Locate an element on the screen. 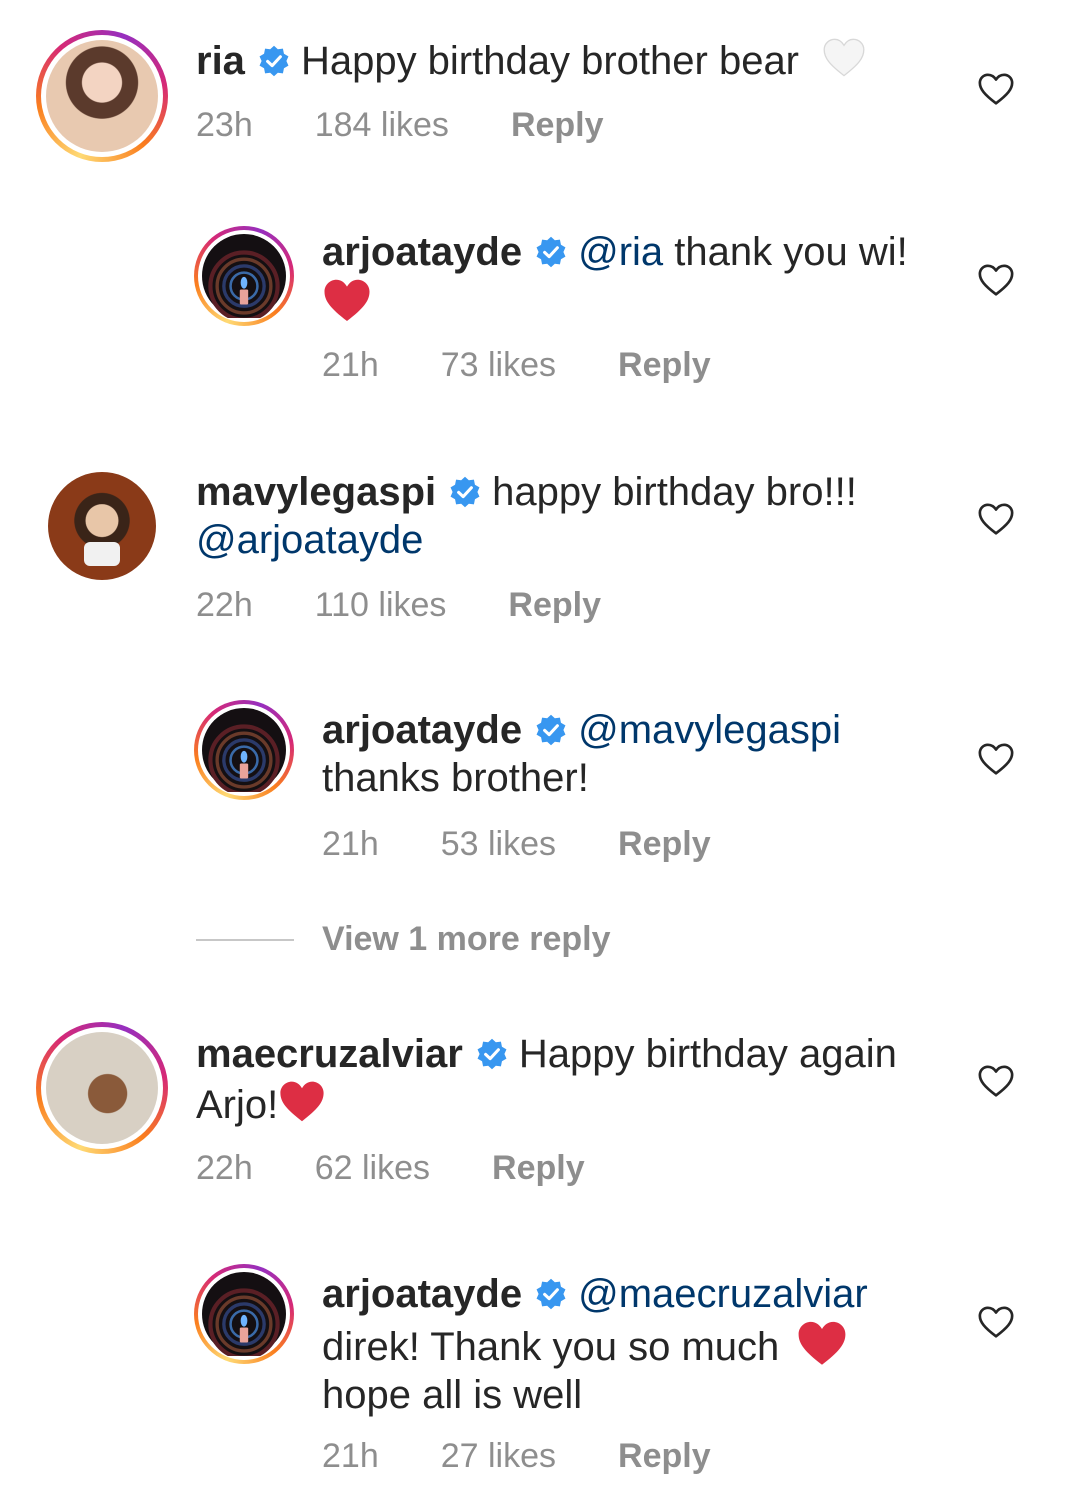 This screenshot has width=1073, height=1499. comment-body: happy birthday bro!!! is located at coordinates (674, 492).